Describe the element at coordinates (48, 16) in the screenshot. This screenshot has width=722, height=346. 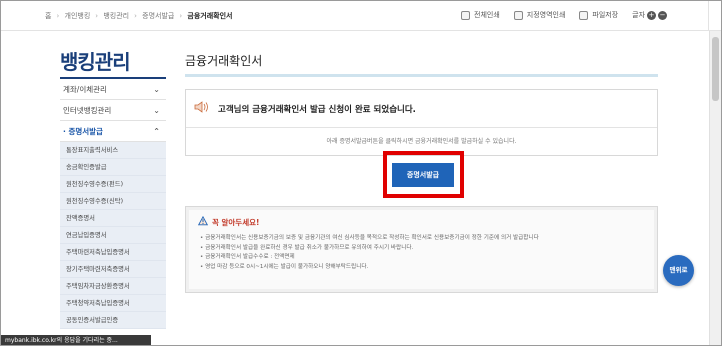
I see `breadcrumb-home: 홈` at that location.